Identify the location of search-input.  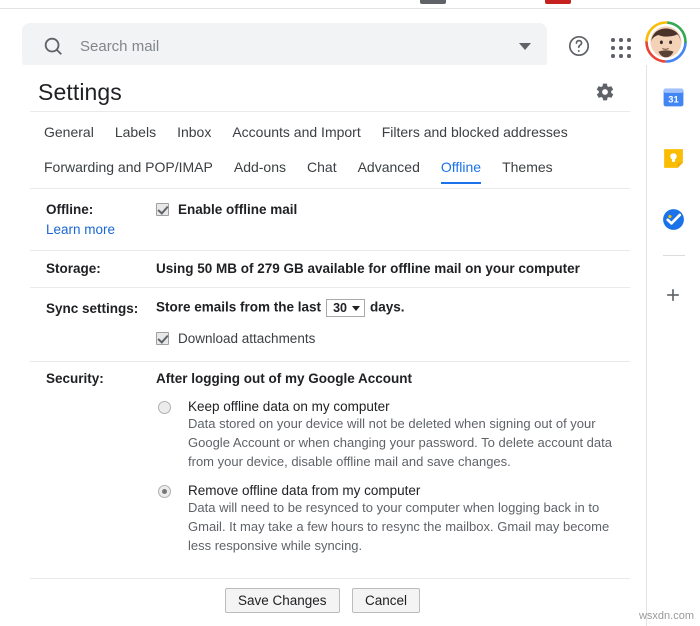
(294, 46).